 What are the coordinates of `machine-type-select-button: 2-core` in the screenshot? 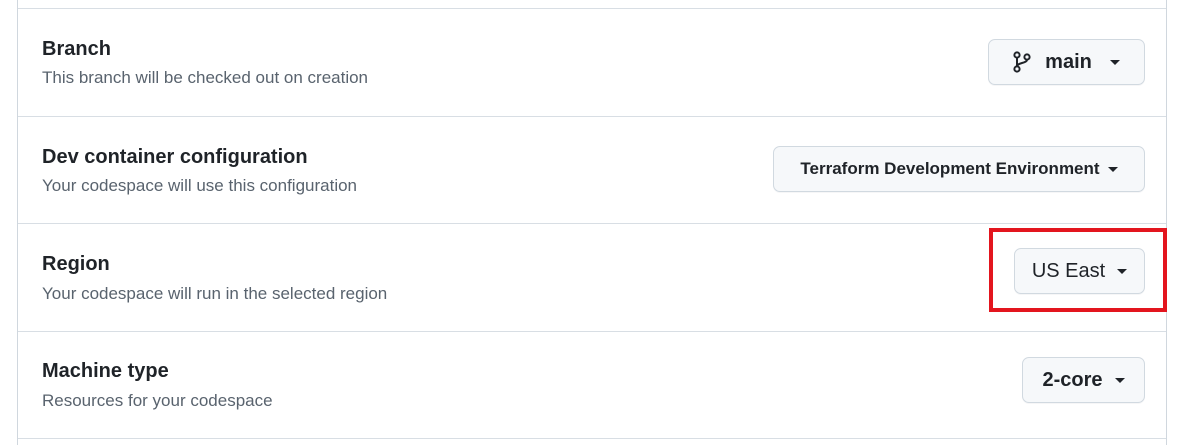 It's located at (1083, 380).